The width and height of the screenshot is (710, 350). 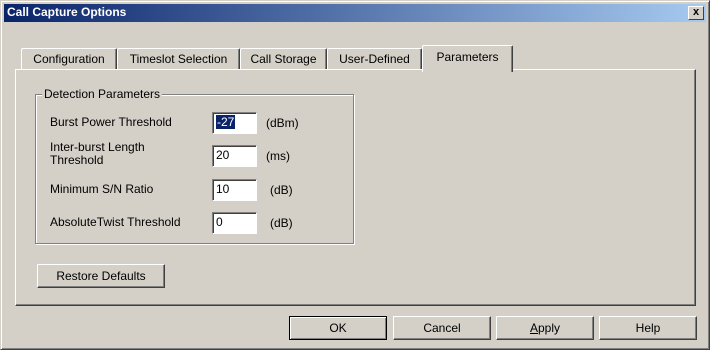 I want to click on tab-label: Parameters, so click(x=467, y=57).